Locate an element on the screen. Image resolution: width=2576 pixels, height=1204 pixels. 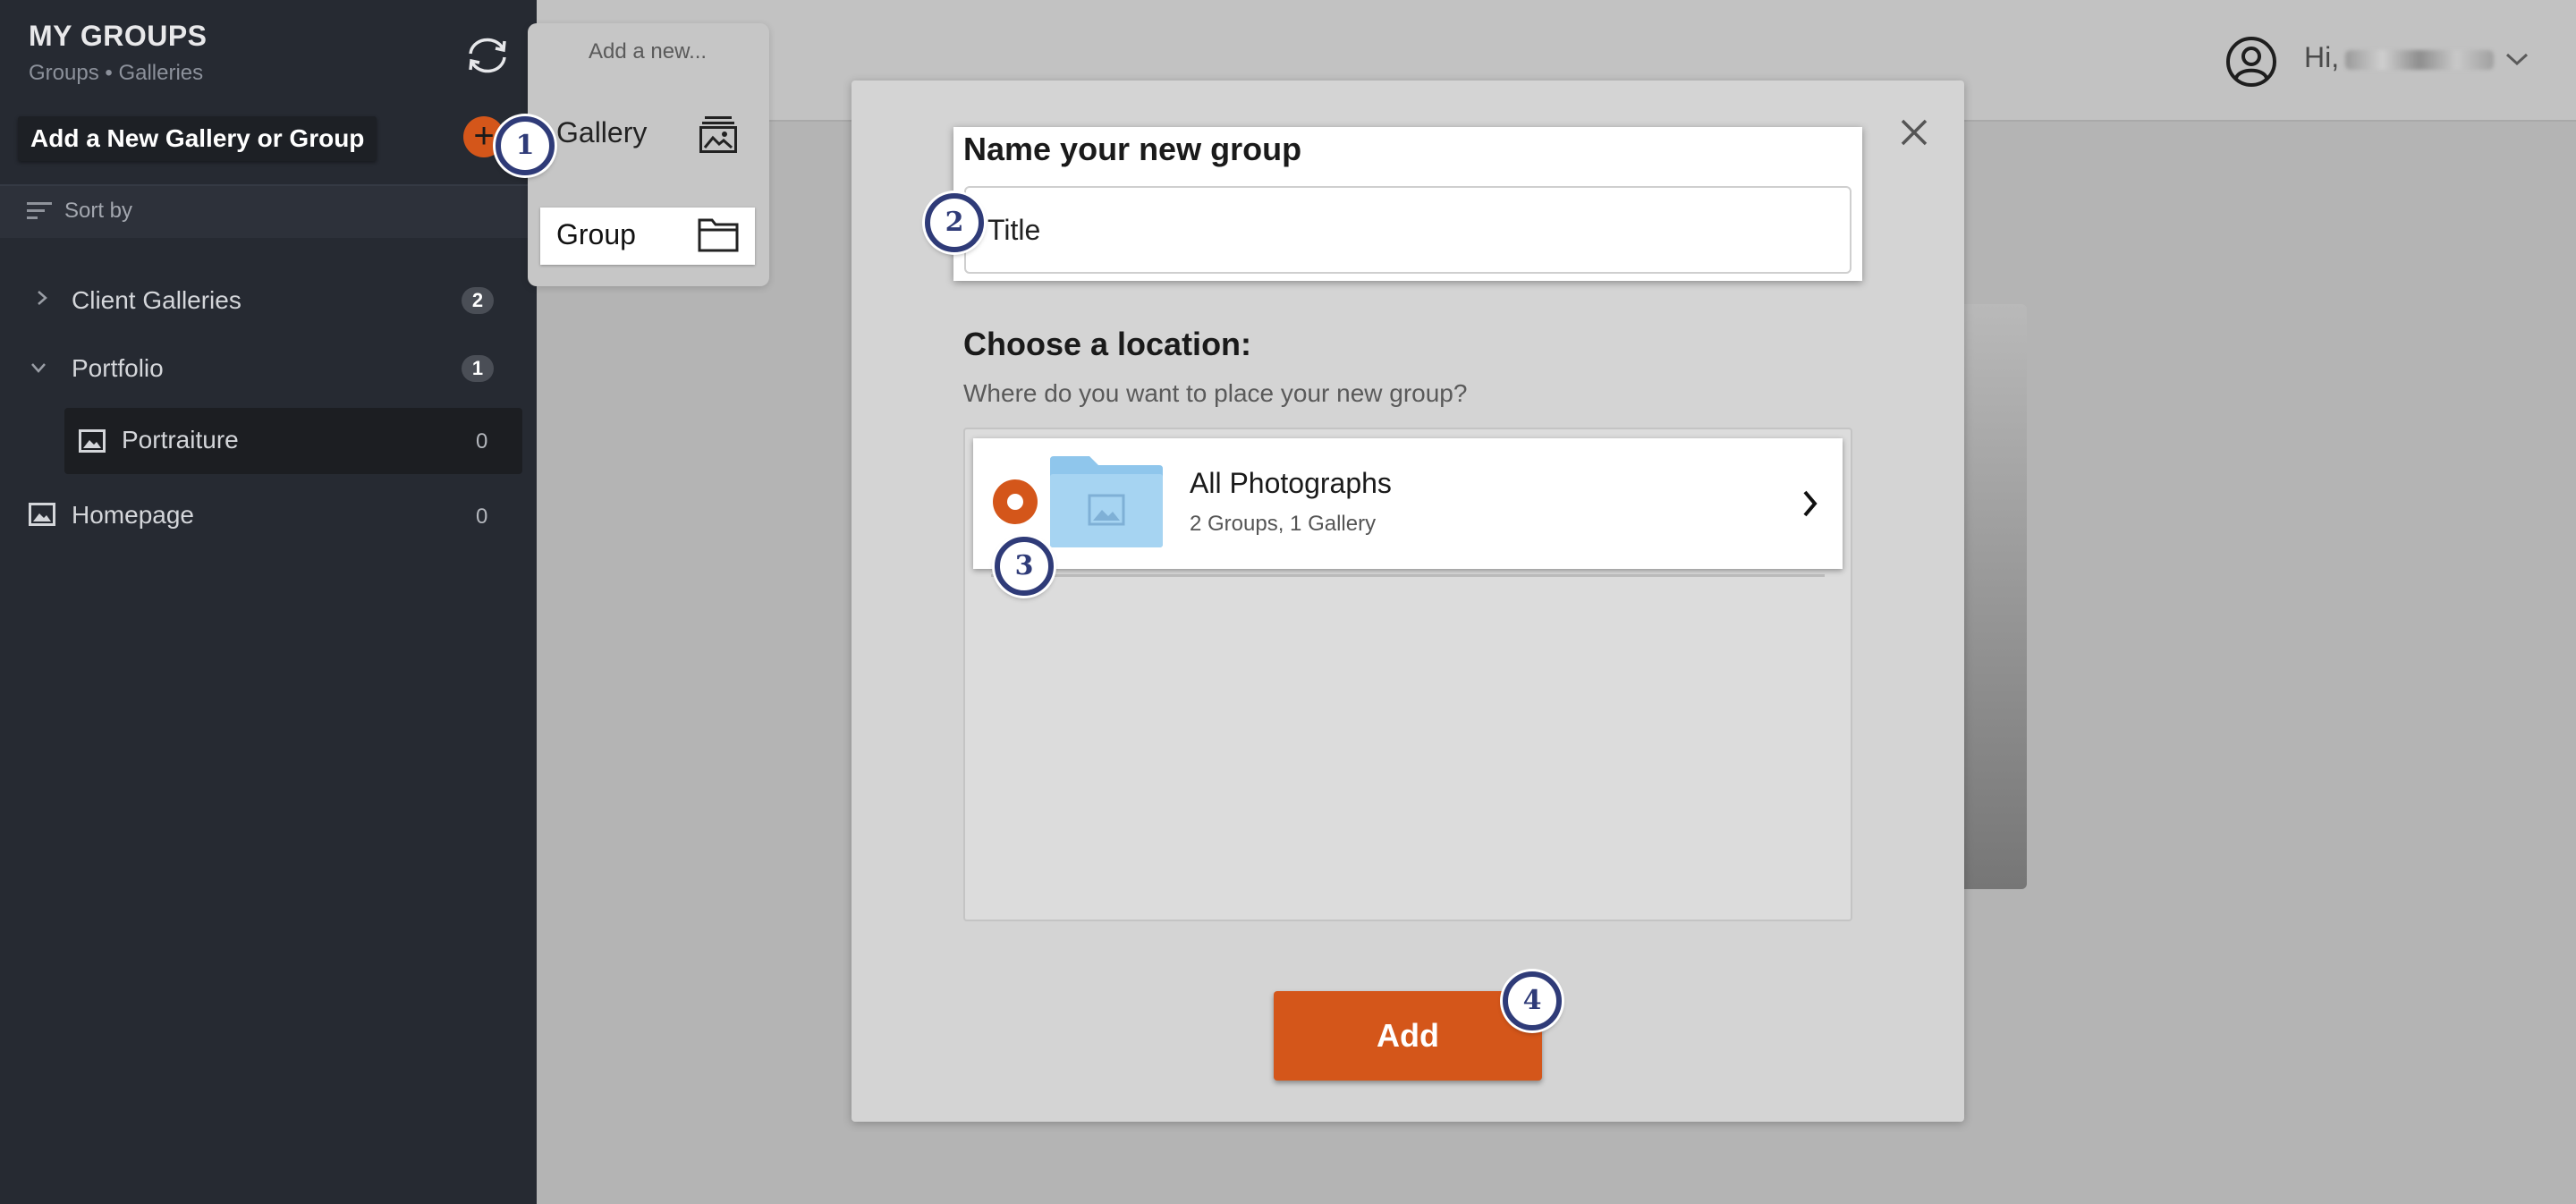
gallery-icon is located at coordinates (718, 134).